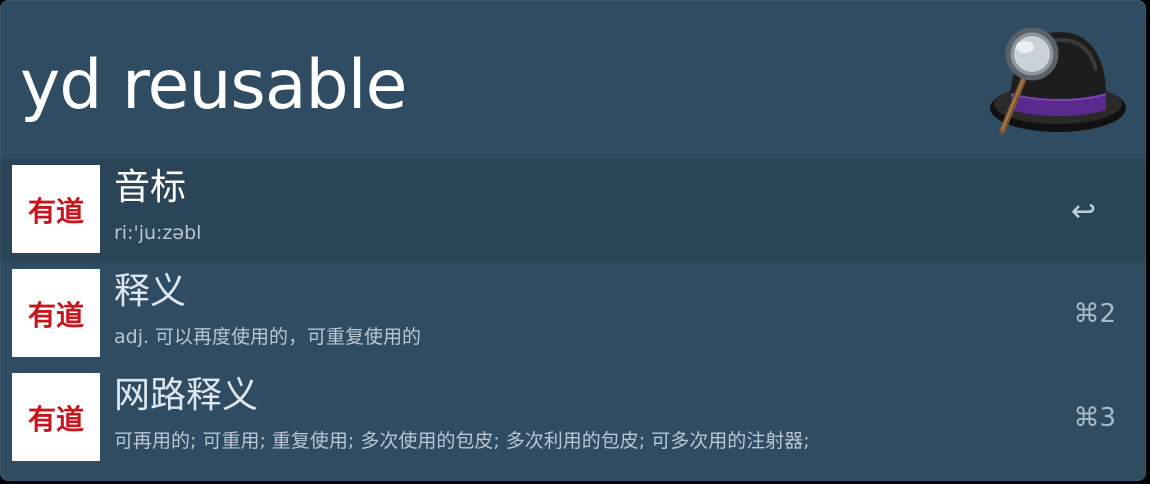 The width and height of the screenshot is (1150, 484). What do you see at coordinates (186, 395) in the screenshot?
I see `result-title: 网路释义` at bounding box center [186, 395].